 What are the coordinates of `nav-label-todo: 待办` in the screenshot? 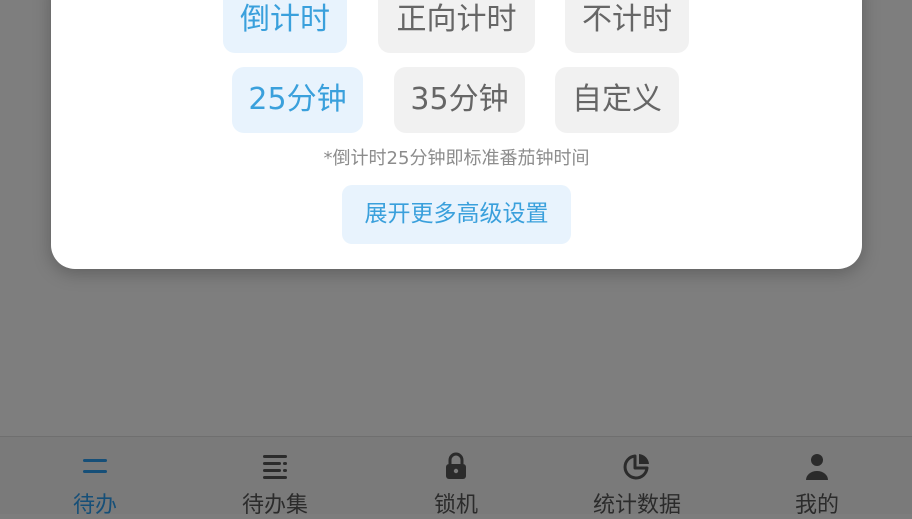 It's located at (94, 505).